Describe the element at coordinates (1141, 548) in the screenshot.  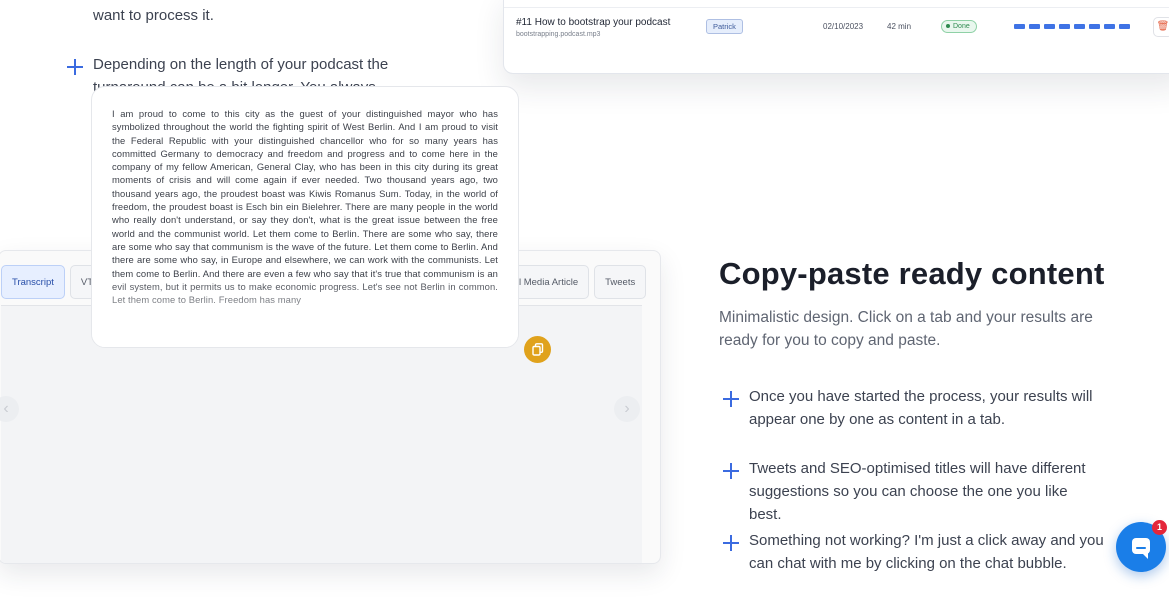
I see `chat-icon` at that location.